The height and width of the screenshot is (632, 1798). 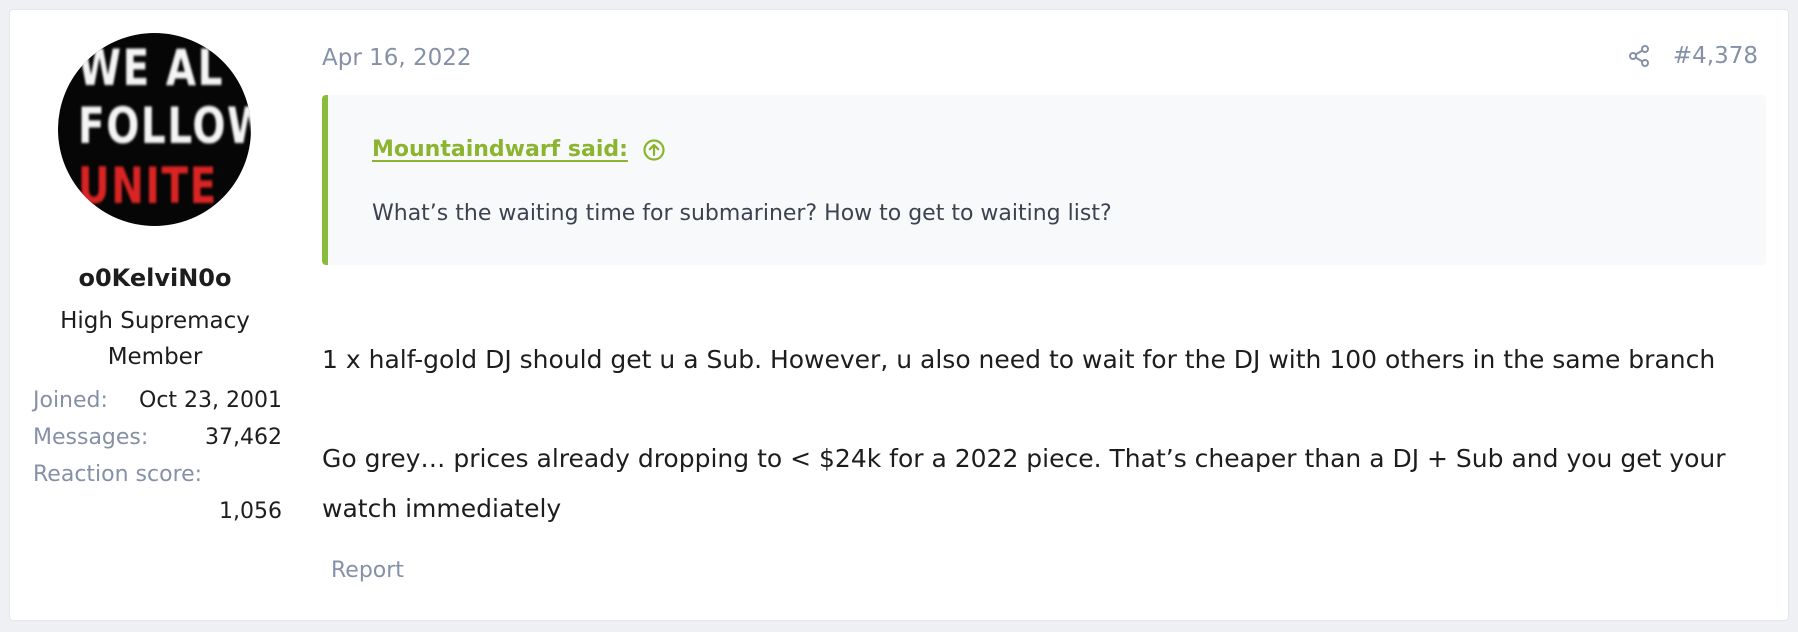 What do you see at coordinates (157, 437) in the screenshot?
I see `stat-messages: Messages: 37,462` at bounding box center [157, 437].